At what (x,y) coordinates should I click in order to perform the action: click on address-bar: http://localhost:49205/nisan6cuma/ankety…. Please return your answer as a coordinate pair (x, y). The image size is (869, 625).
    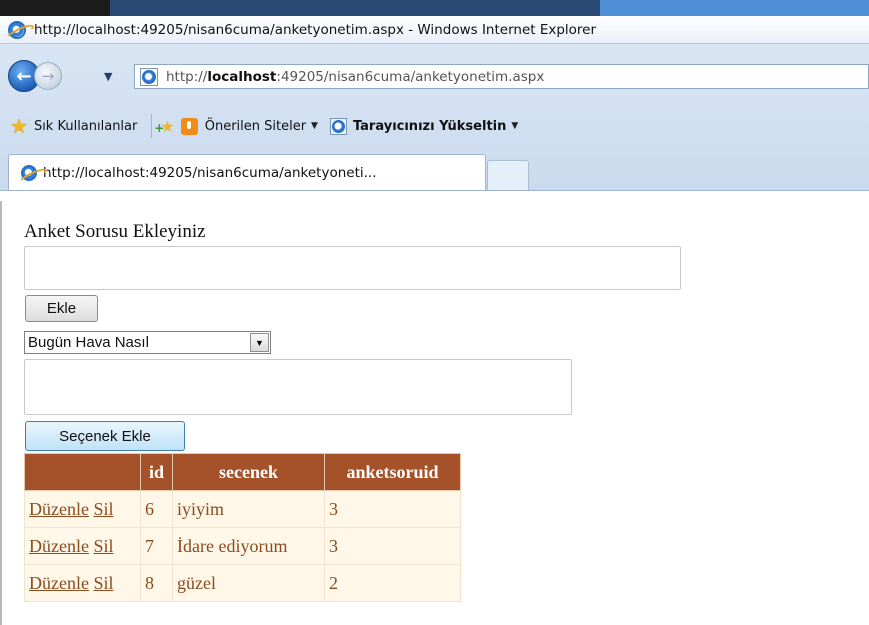
    Looking at the image, I should click on (501, 76).